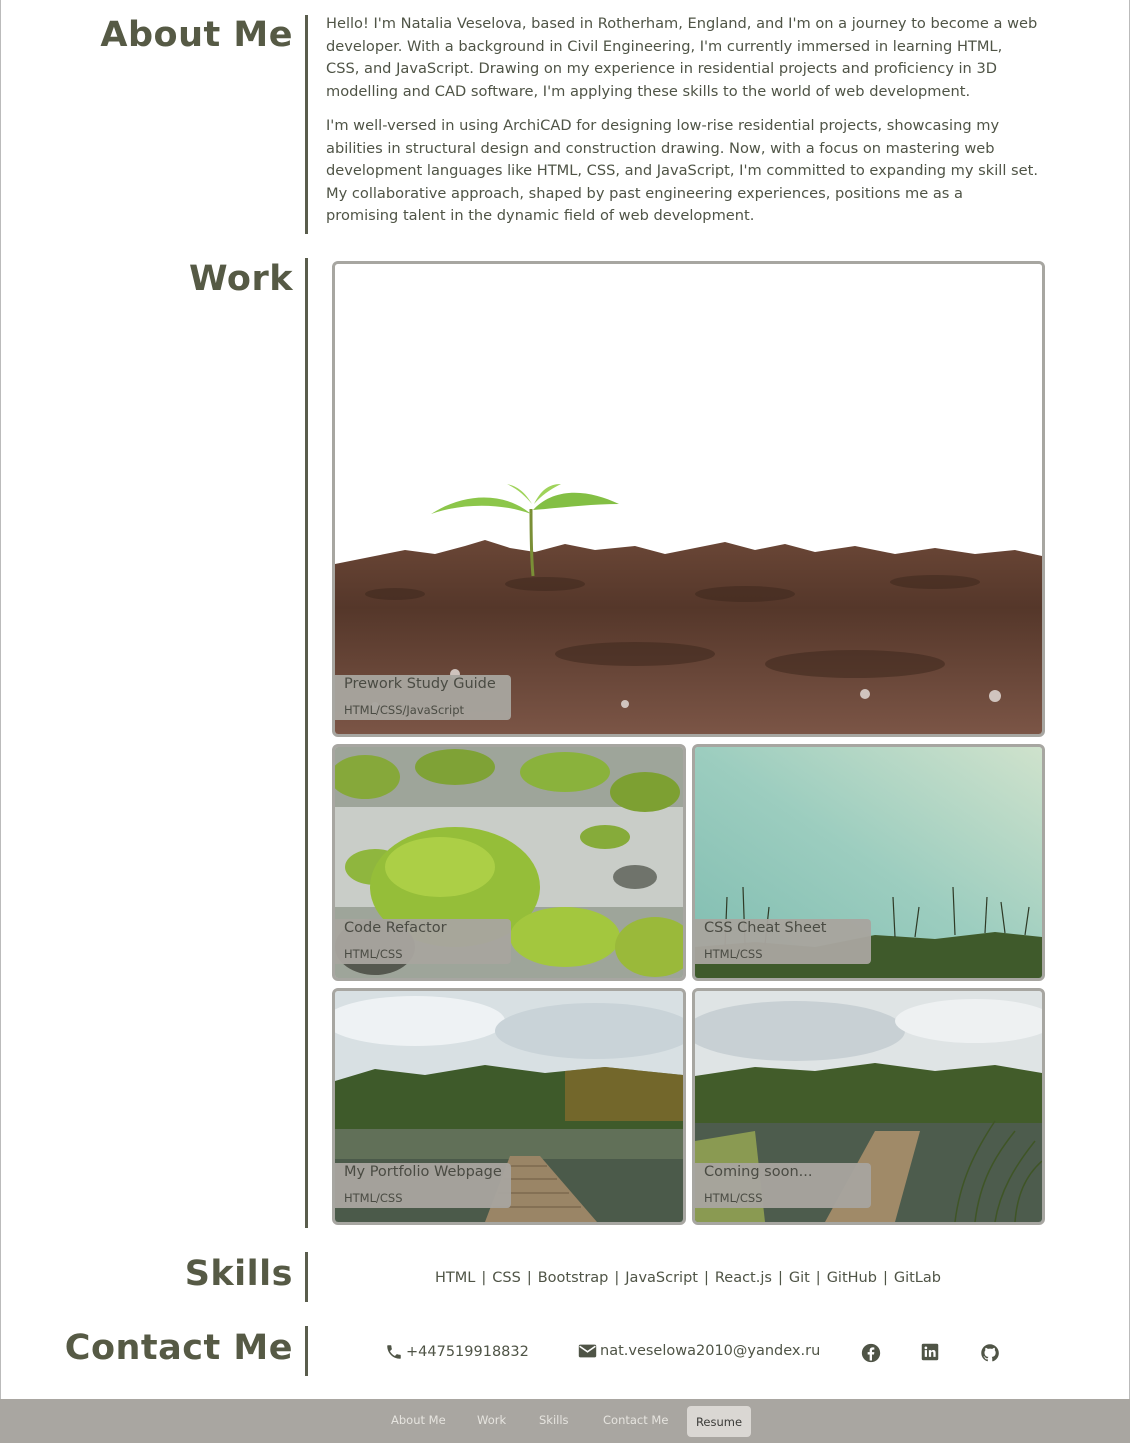  What do you see at coordinates (509, 862) in the screenshot?
I see `project-card-code-refactor: Code Refactor HTML/CSS` at bounding box center [509, 862].